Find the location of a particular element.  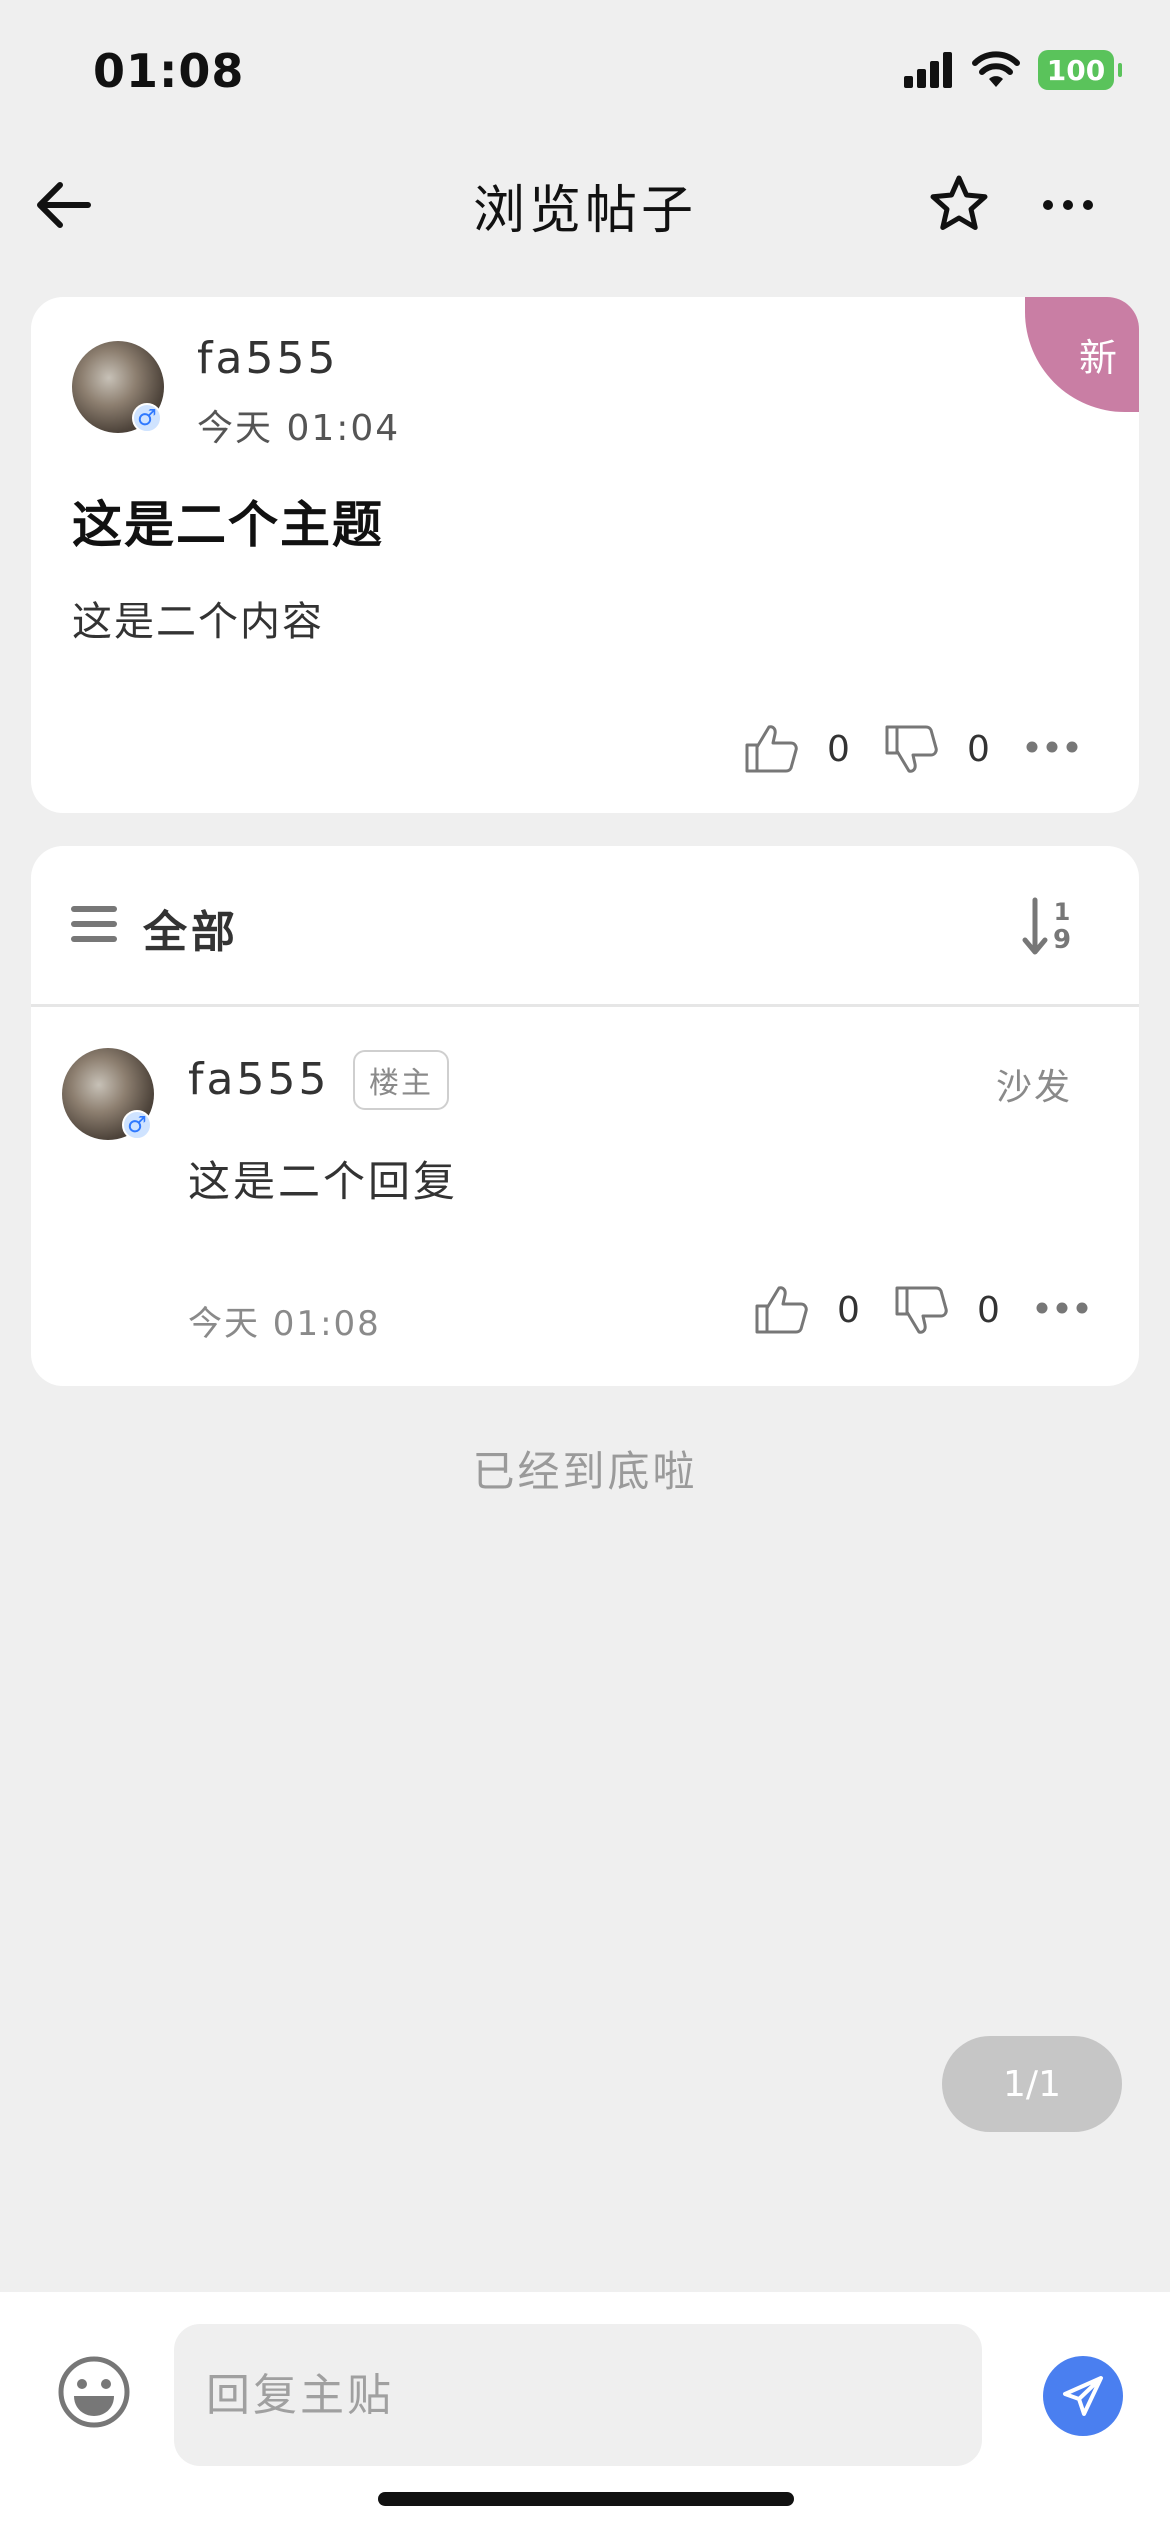

battery-indicator: 100 is located at coordinates (1080, 70).